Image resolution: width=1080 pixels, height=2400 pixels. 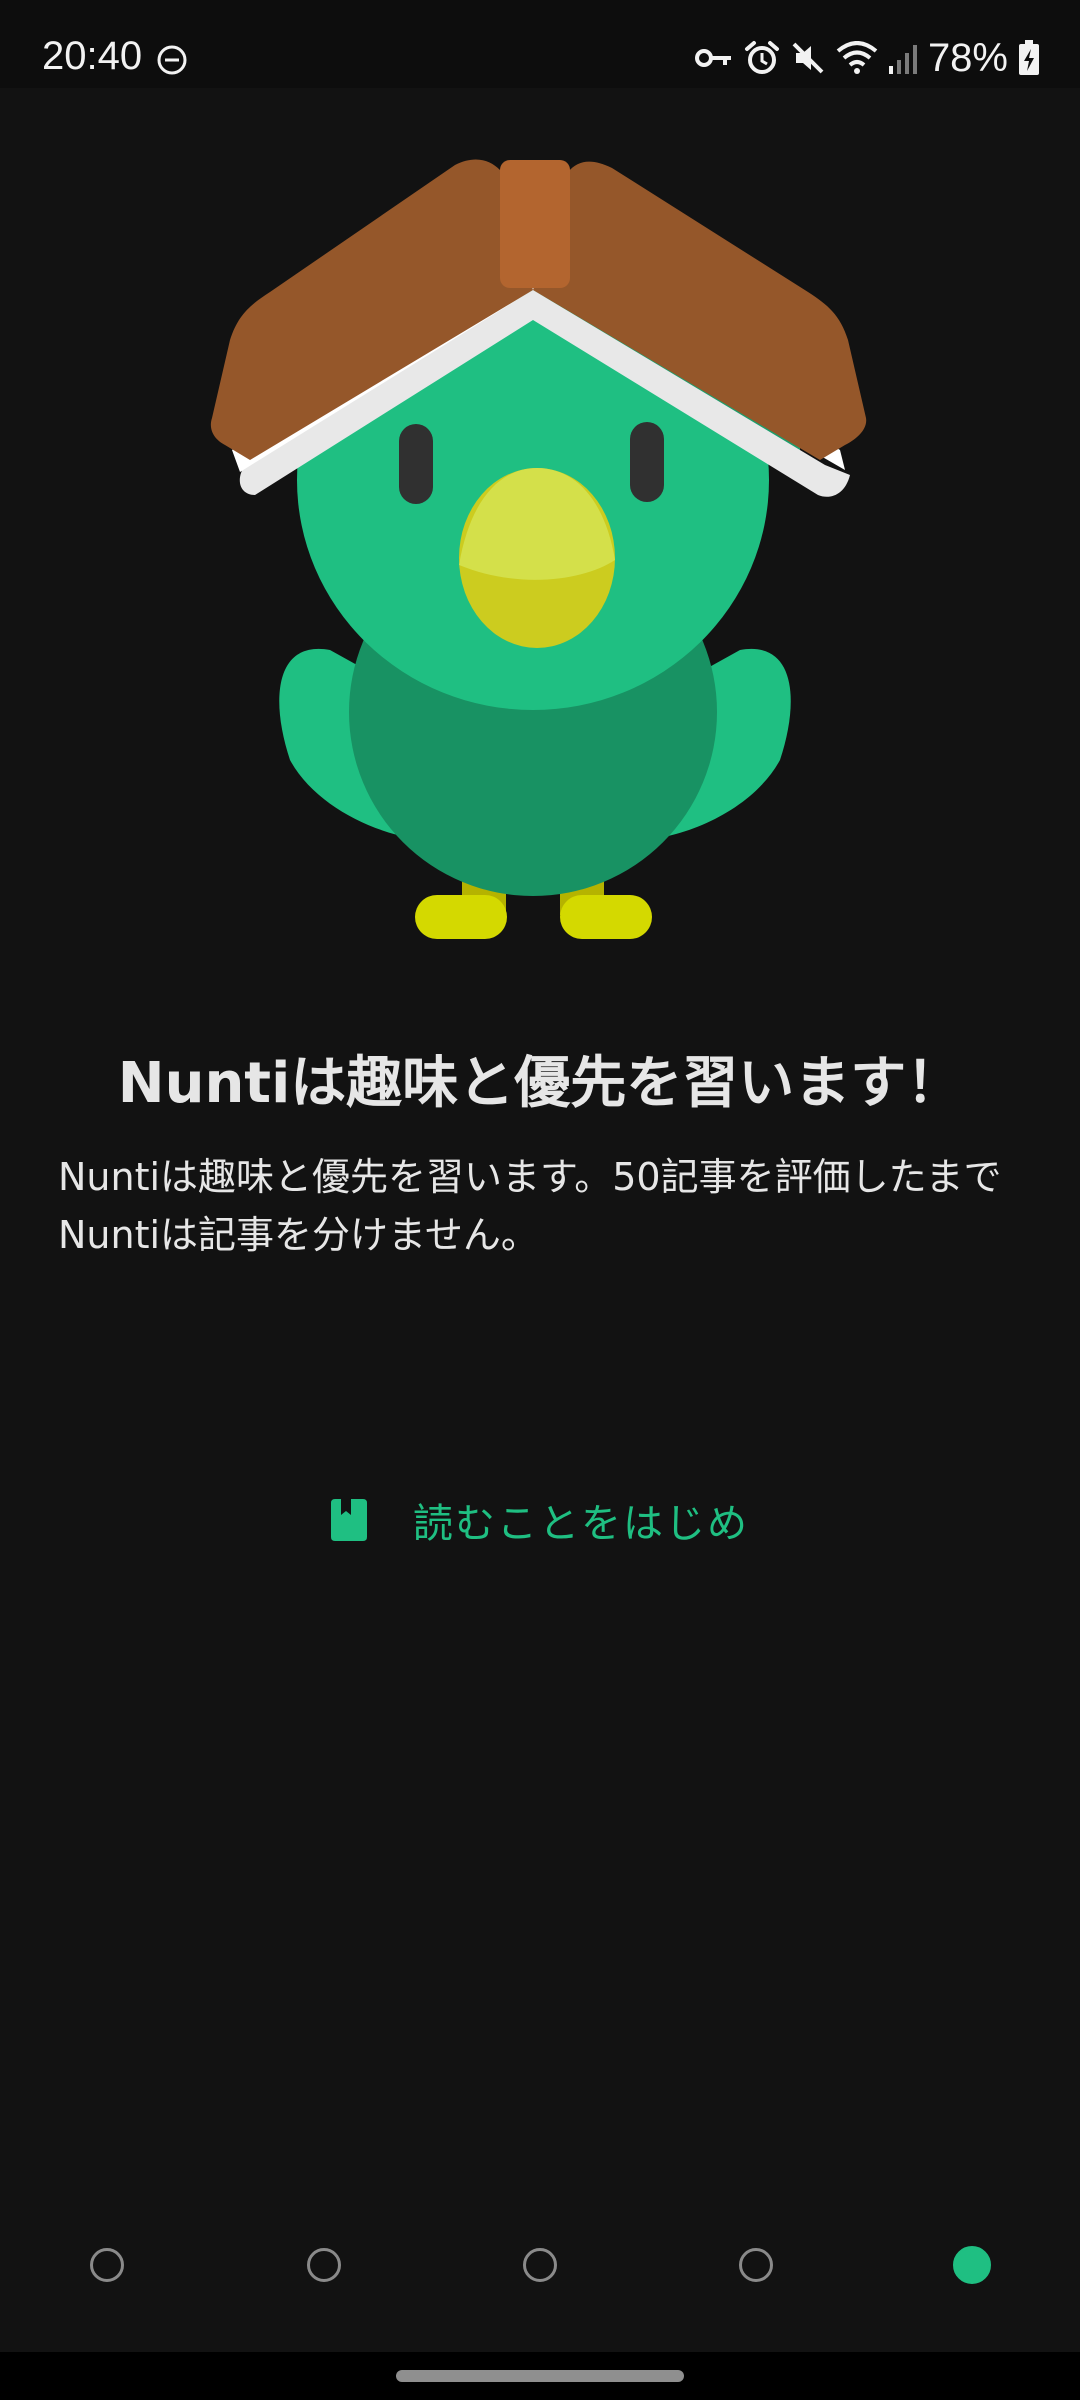 What do you see at coordinates (581, 1524) in the screenshot?
I see `start-reading-label: 読むことをはじめ` at bounding box center [581, 1524].